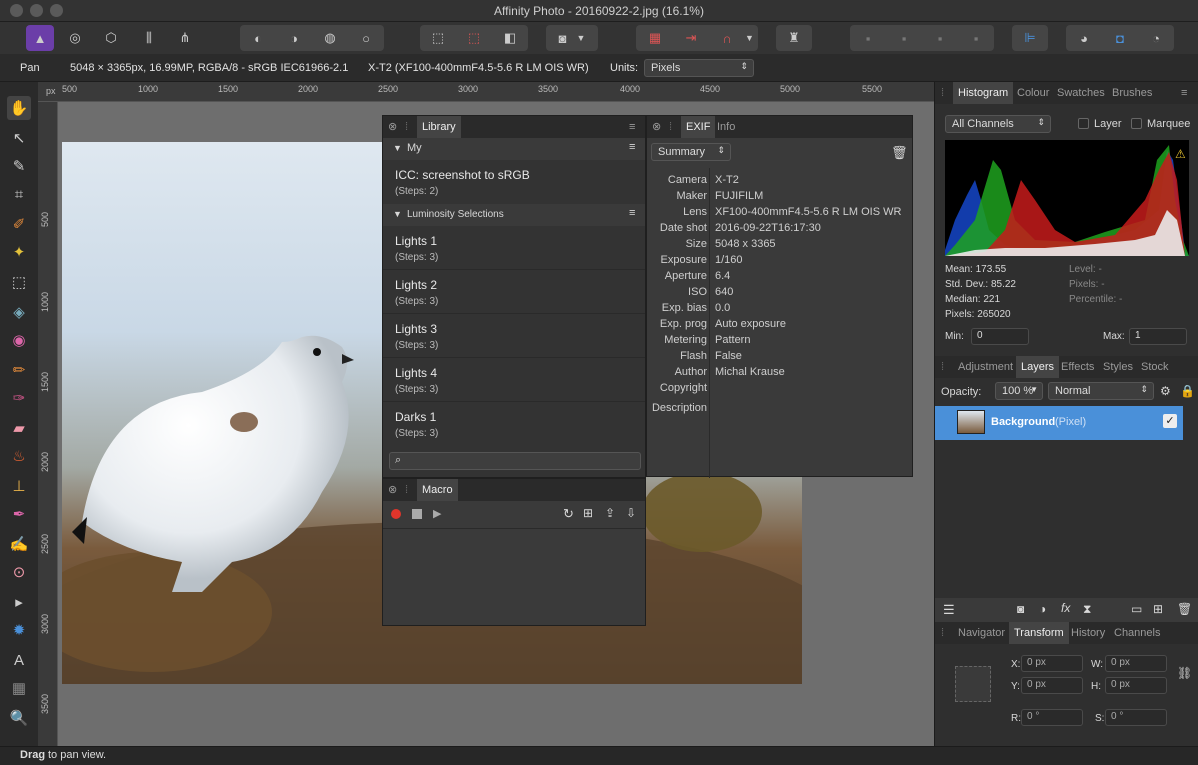 This screenshot has height=765, width=1198. I want to click on invert-selection-icon: ◧, so click(510, 38).